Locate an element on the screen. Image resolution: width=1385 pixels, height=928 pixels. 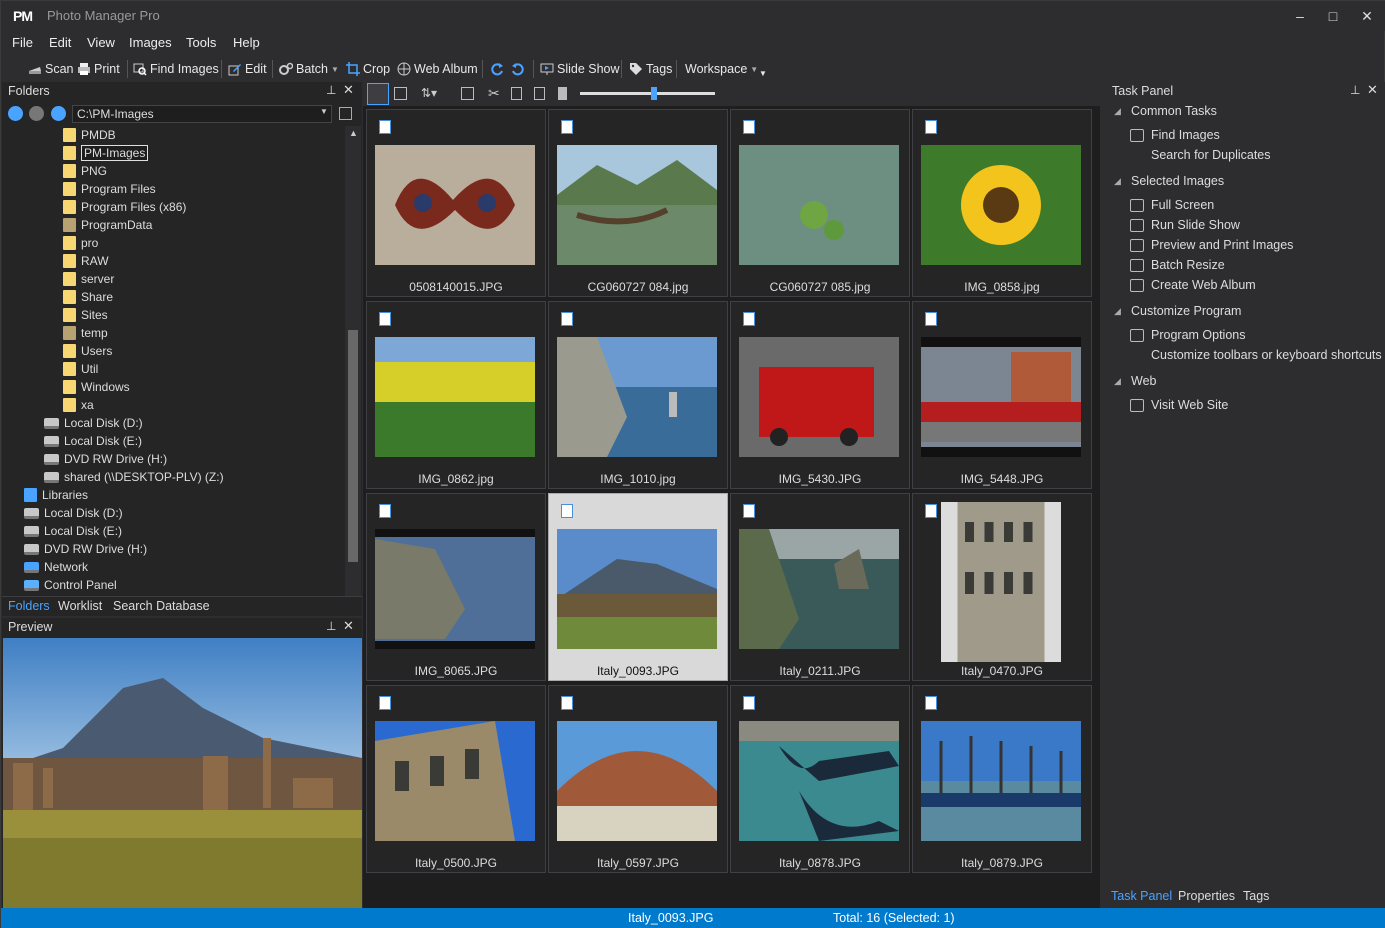
close-panel-icon: ✕ is located at coordinates (348, 90).